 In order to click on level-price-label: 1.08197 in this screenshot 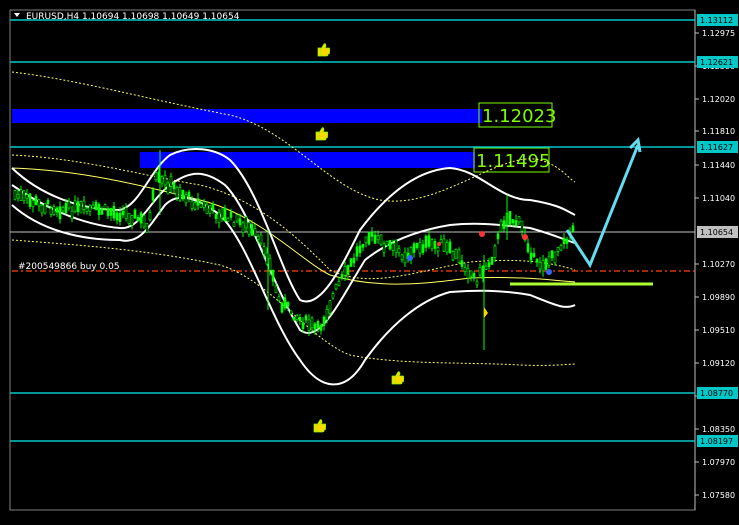, I will do `click(716, 441)`.